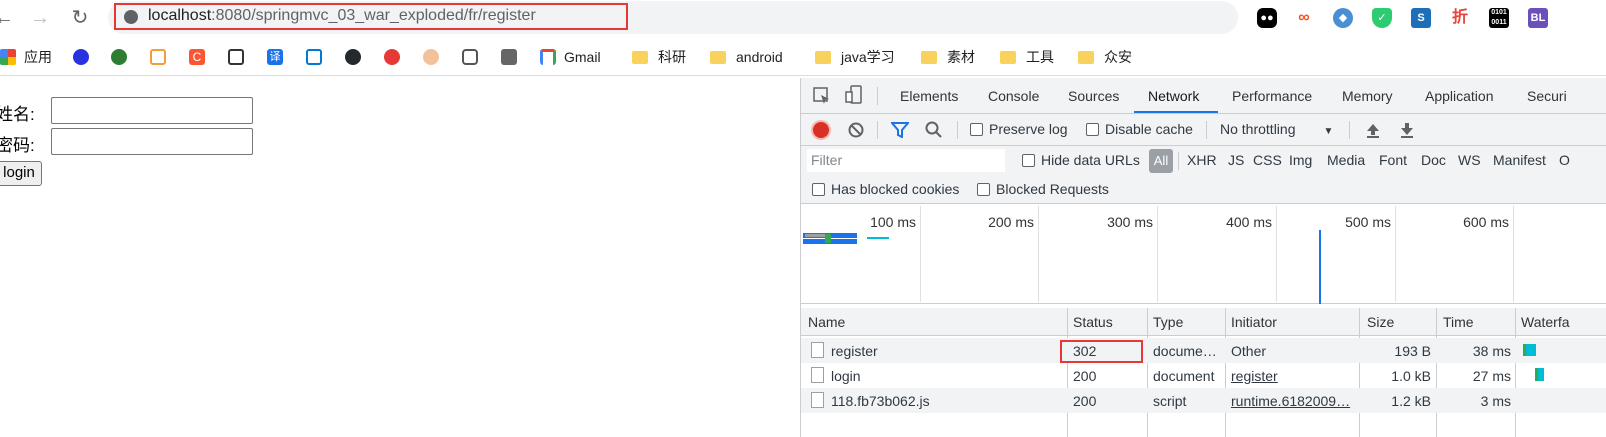  Describe the element at coordinates (1346, 160) in the screenshot. I see `filter-type-media: Media` at that location.